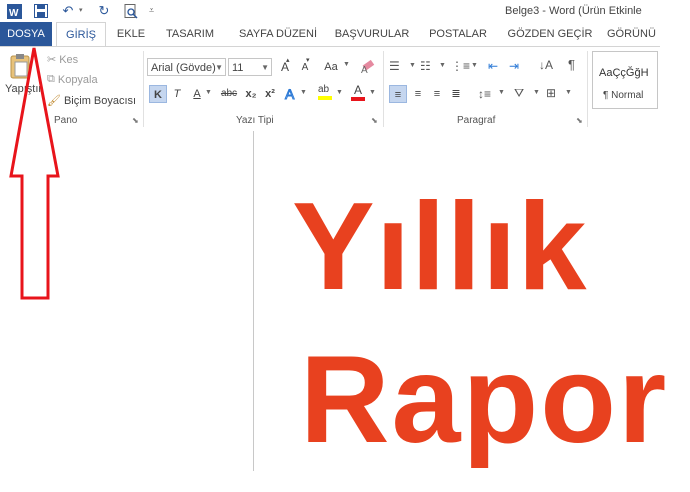 Image resolution: width=690 pixels, height=492 pixels. What do you see at coordinates (305, 68) in the screenshot?
I see `shrink-font-button: A` at bounding box center [305, 68].